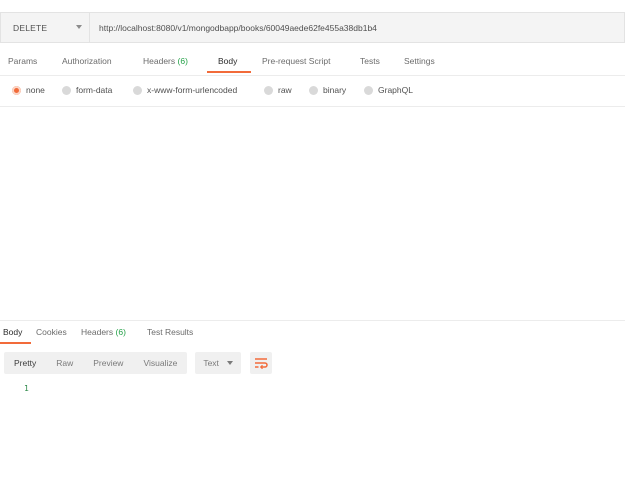  I want to click on radio-graphql: GraphQL, so click(388, 90).